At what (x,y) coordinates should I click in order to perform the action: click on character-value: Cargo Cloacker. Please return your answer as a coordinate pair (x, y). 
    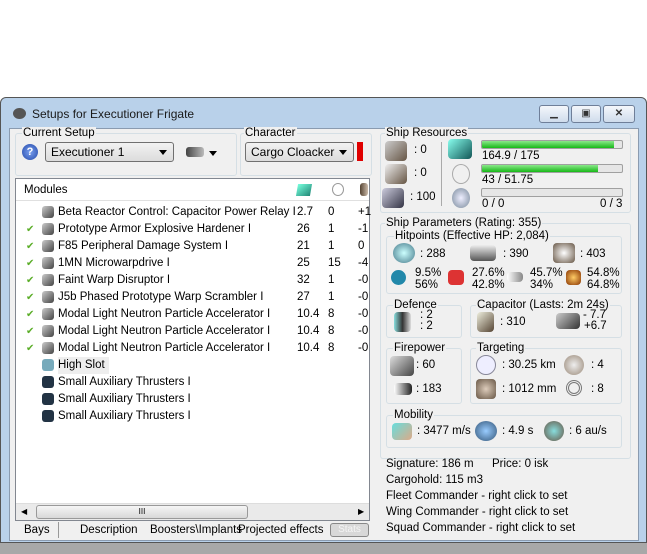
    Looking at the image, I should click on (293, 152).